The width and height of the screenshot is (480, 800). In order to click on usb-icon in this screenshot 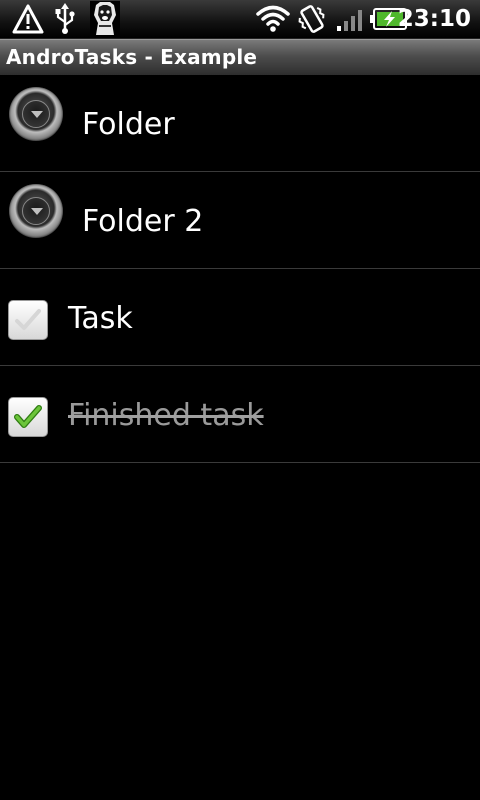, I will do `click(65, 21)`.